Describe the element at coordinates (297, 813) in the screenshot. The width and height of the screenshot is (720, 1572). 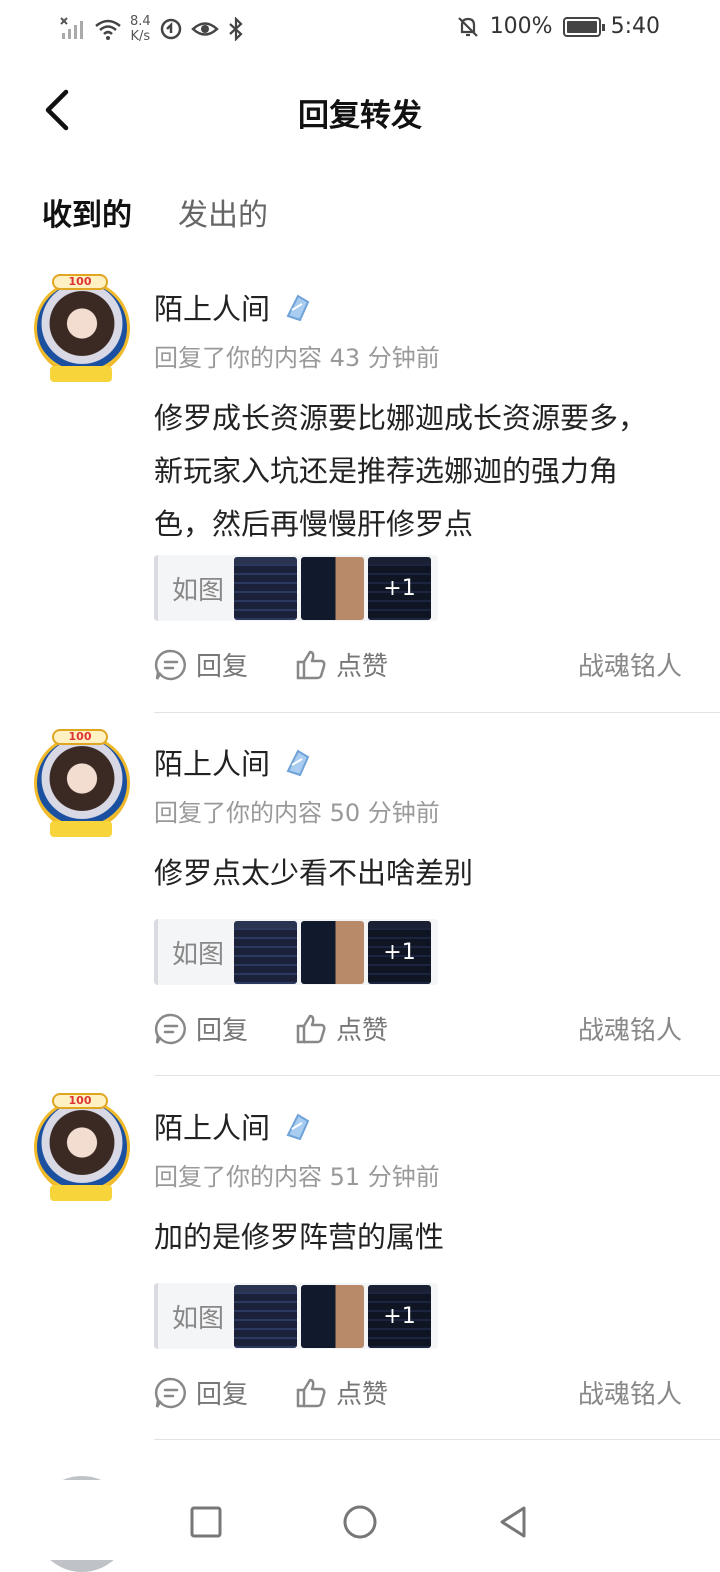
I see `reply-meta: 回复了你的内容 50 分钟前` at that location.